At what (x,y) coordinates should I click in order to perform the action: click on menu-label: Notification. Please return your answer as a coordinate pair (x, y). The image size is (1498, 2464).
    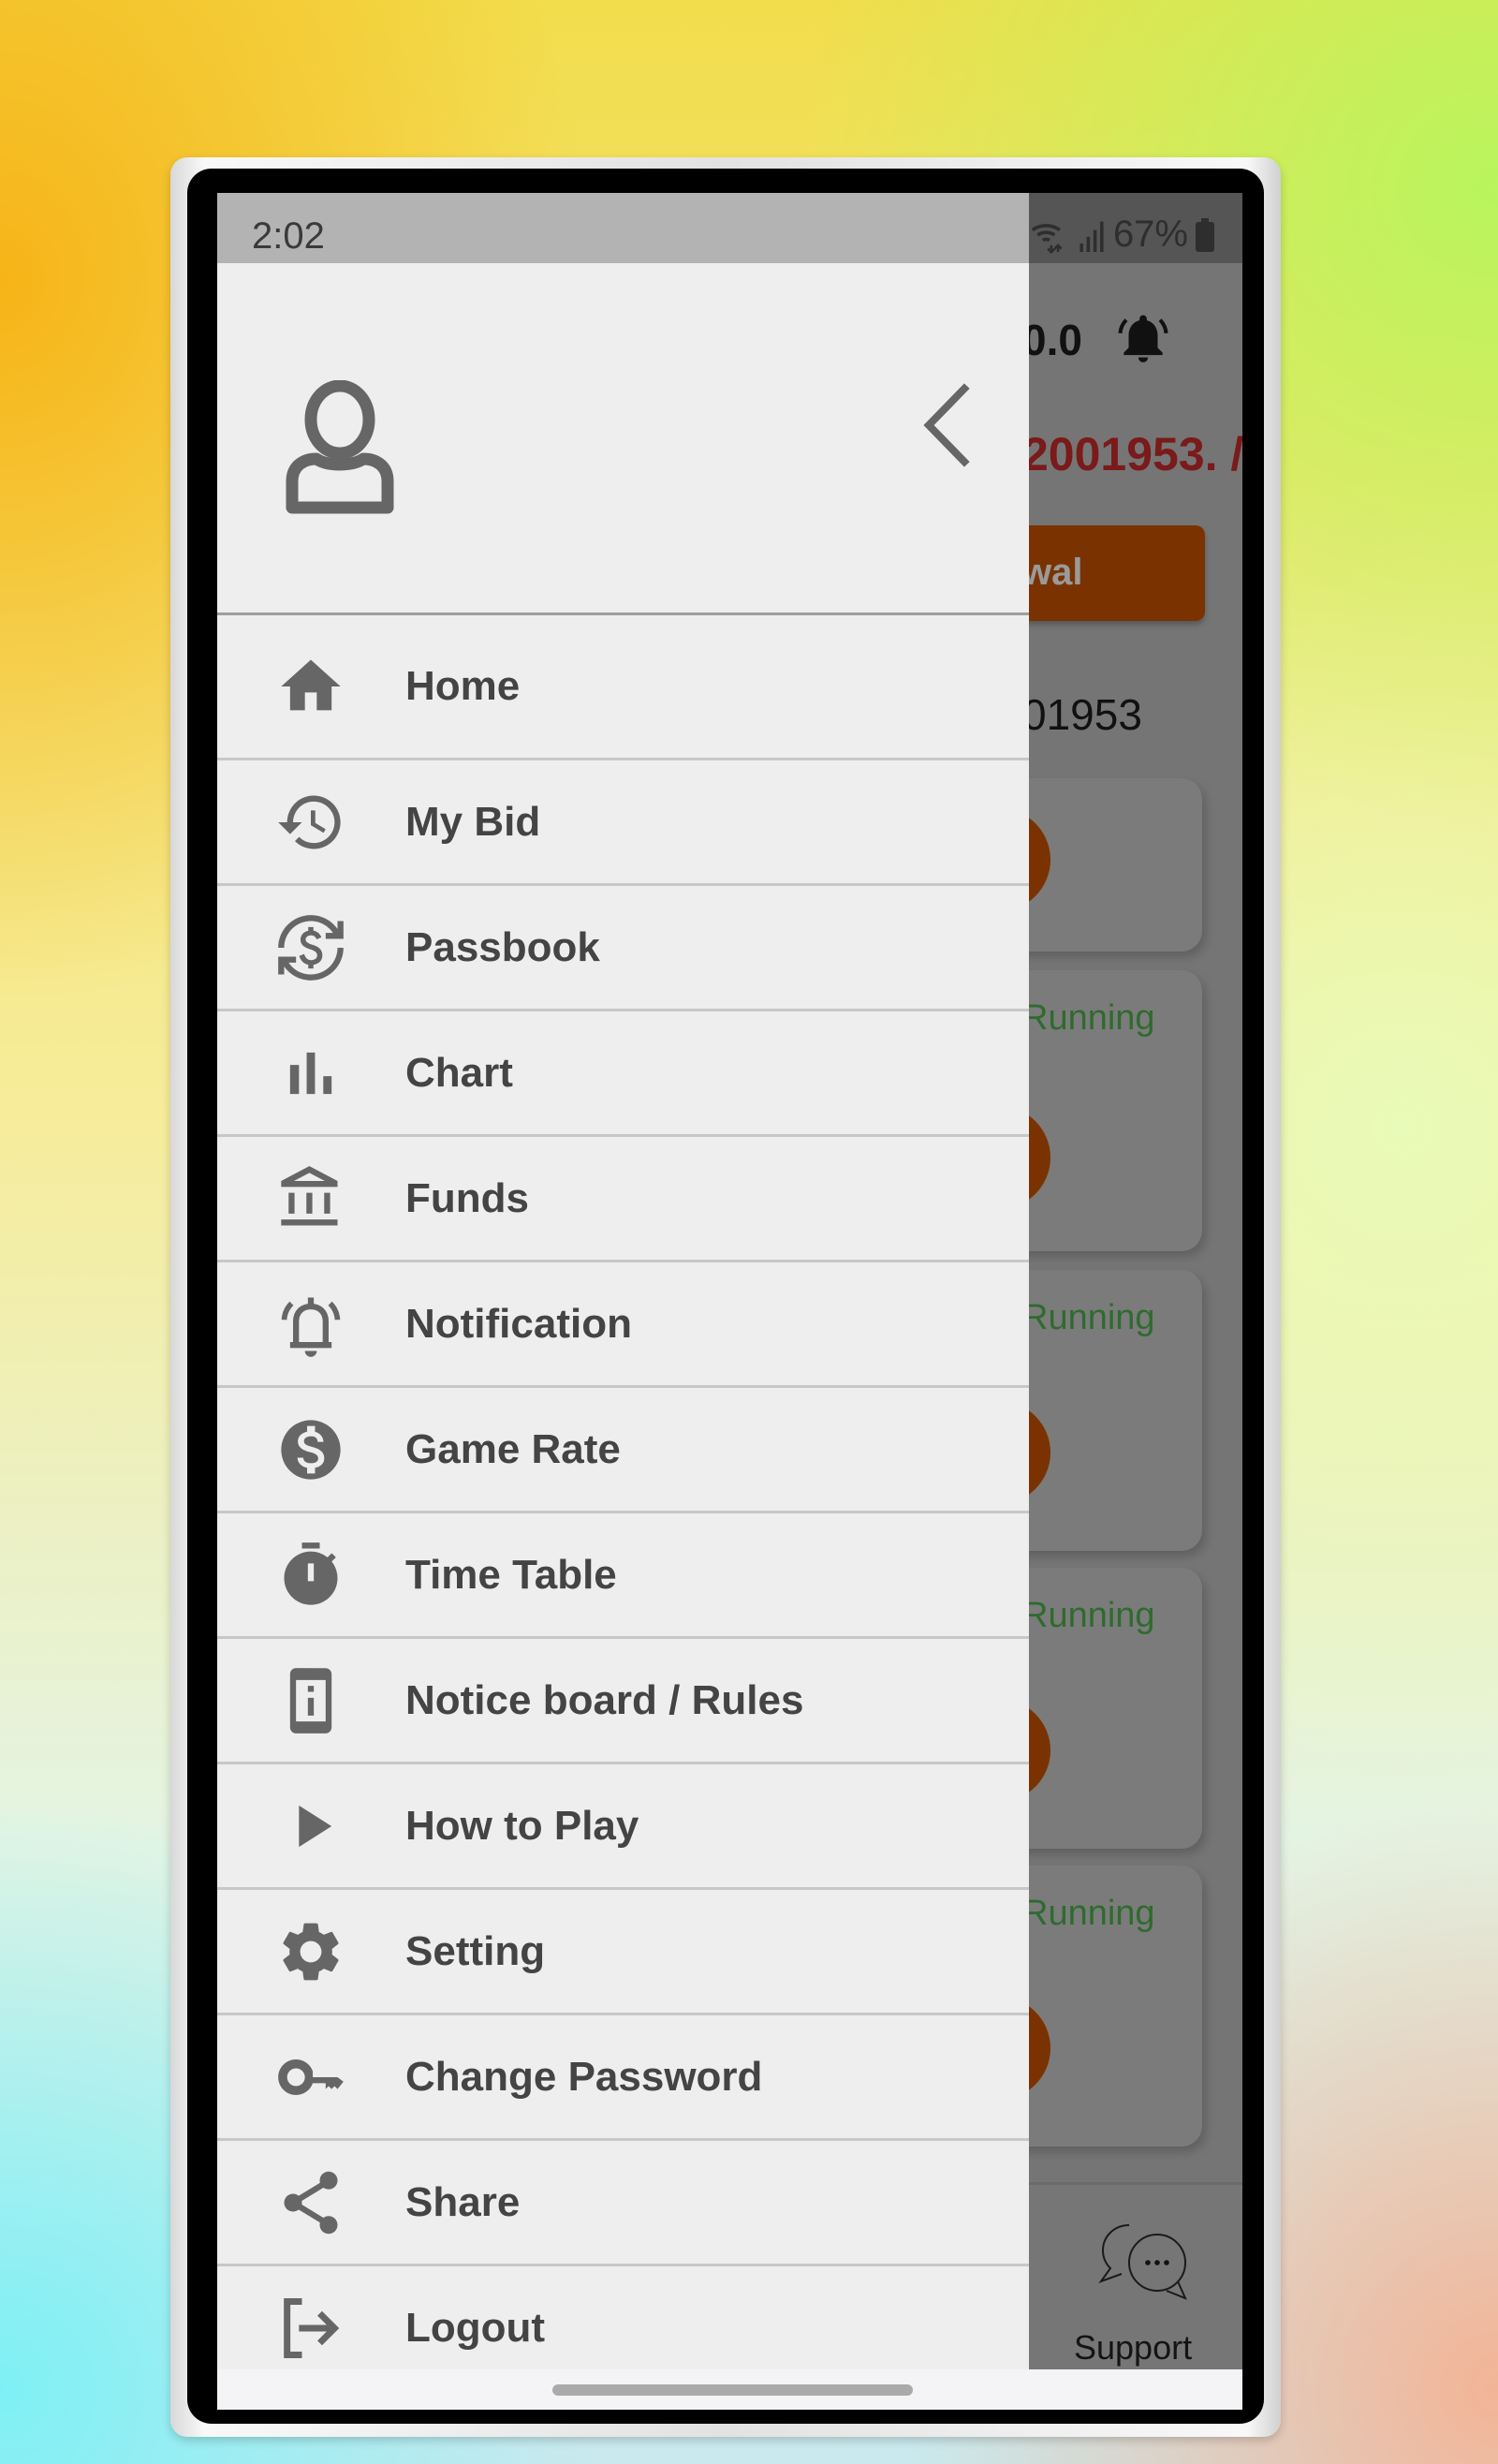
    Looking at the image, I should click on (518, 1323).